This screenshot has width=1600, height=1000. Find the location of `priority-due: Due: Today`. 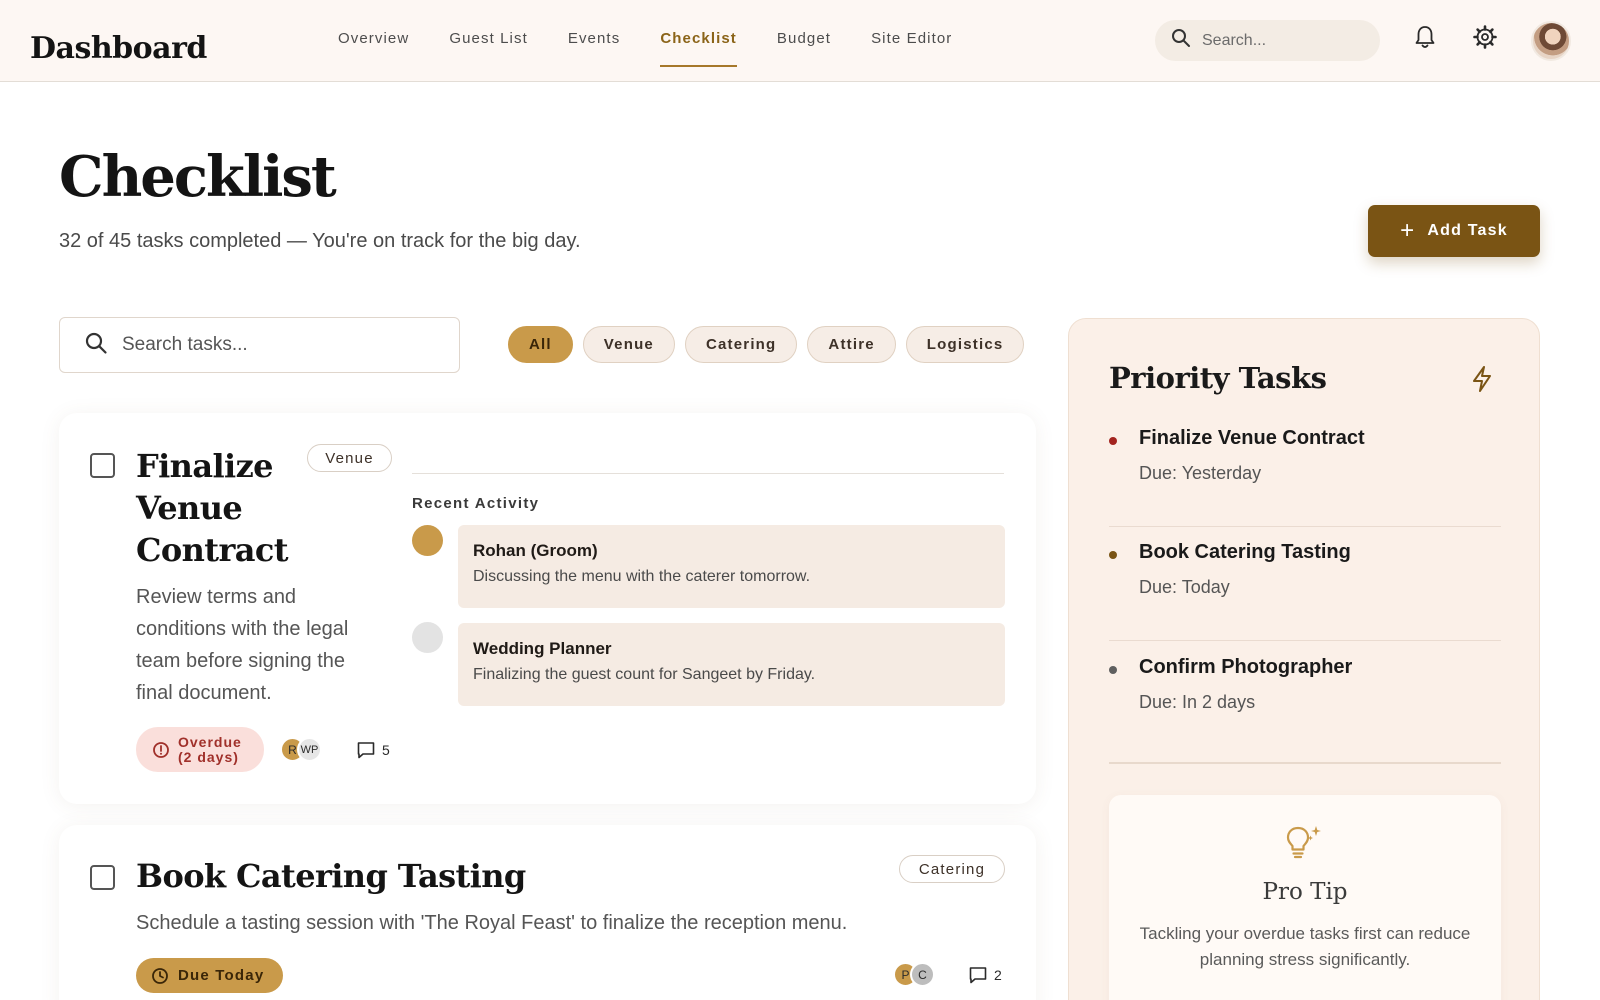

priority-due: Due: Today is located at coordinates (1184, 587).